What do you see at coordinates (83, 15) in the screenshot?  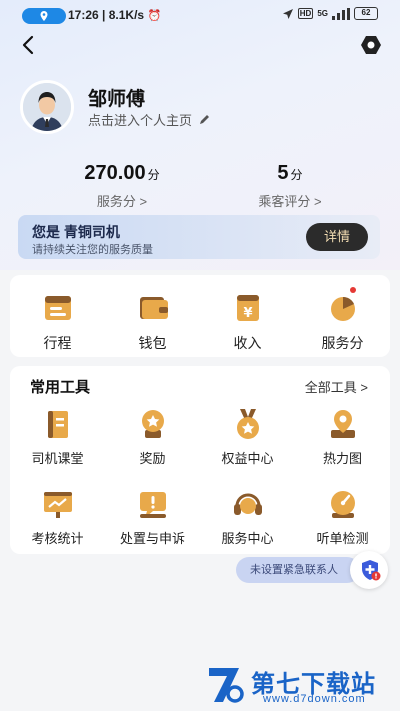 I see `clock-text: 17:26` at bounding box center [83, 15].